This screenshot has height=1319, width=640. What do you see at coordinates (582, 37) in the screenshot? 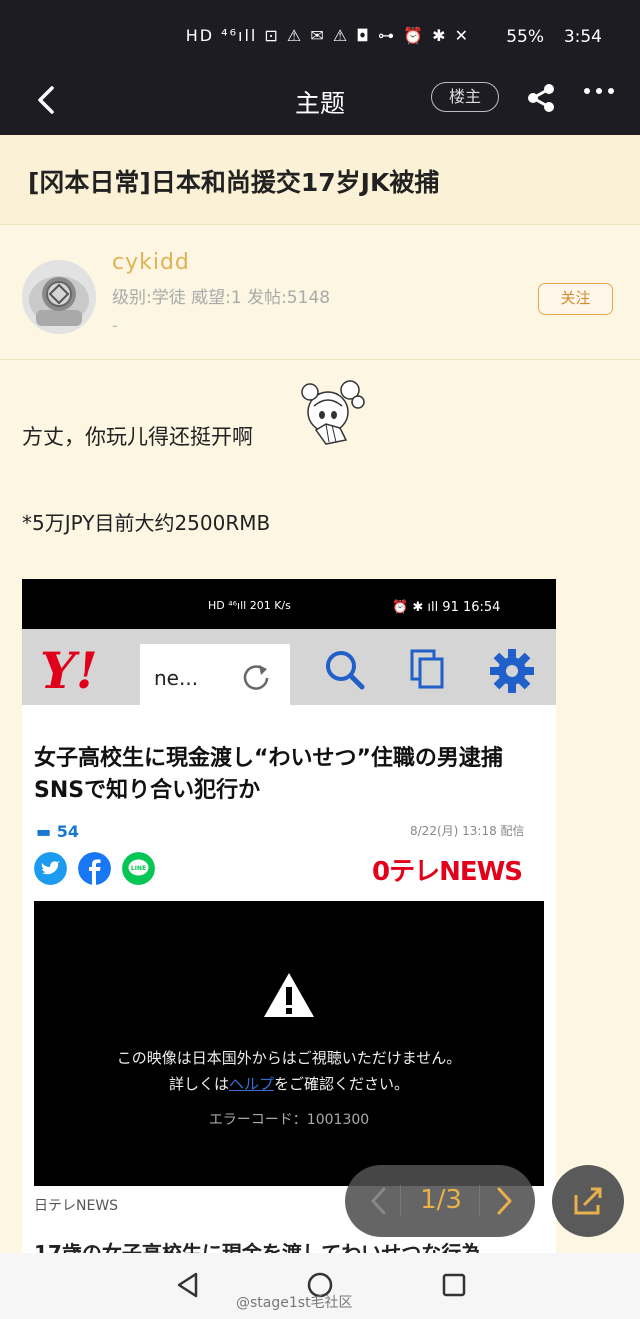
I see `status-time: 3:54` at bounding box center [582, 37].